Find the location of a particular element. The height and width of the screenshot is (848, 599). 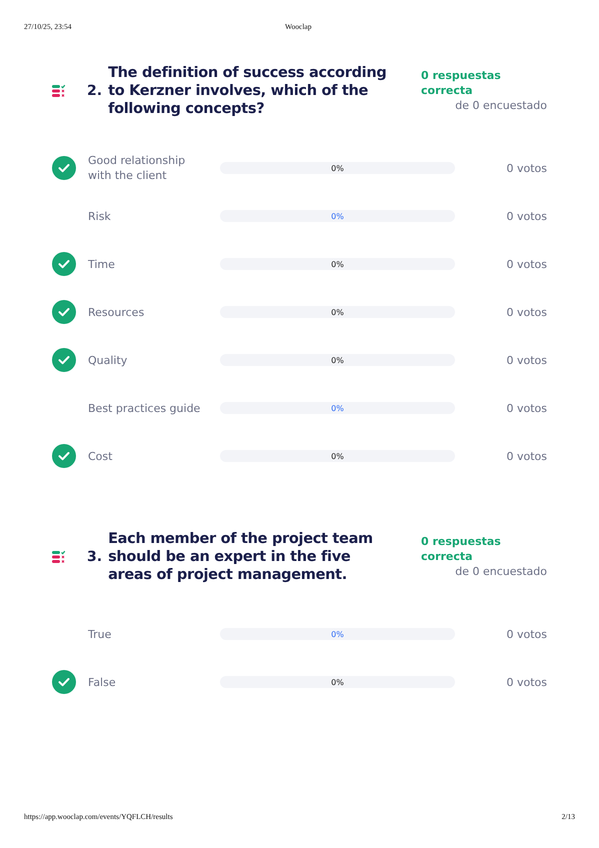

question-number: 2. is located at coordinates (94, 91).